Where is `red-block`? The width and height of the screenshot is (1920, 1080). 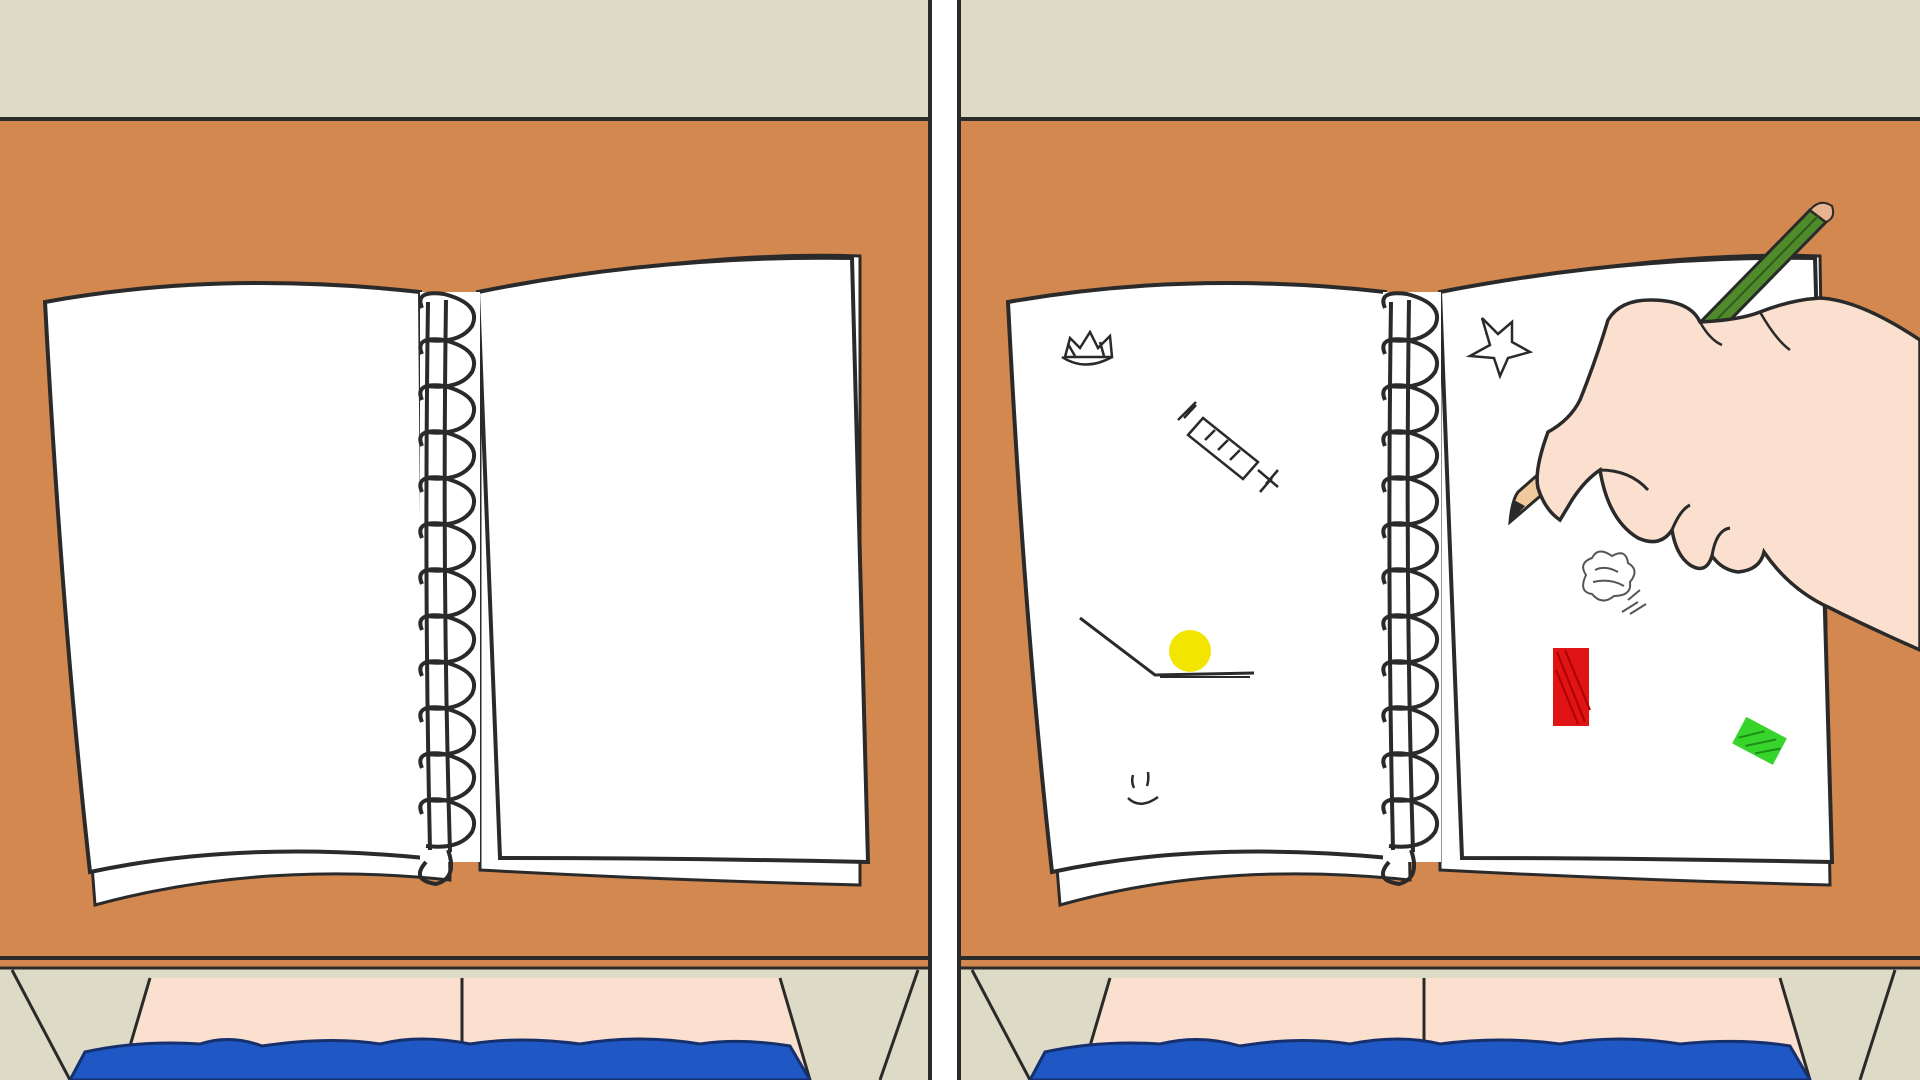
red-block is located at coordinates (1572, 687).